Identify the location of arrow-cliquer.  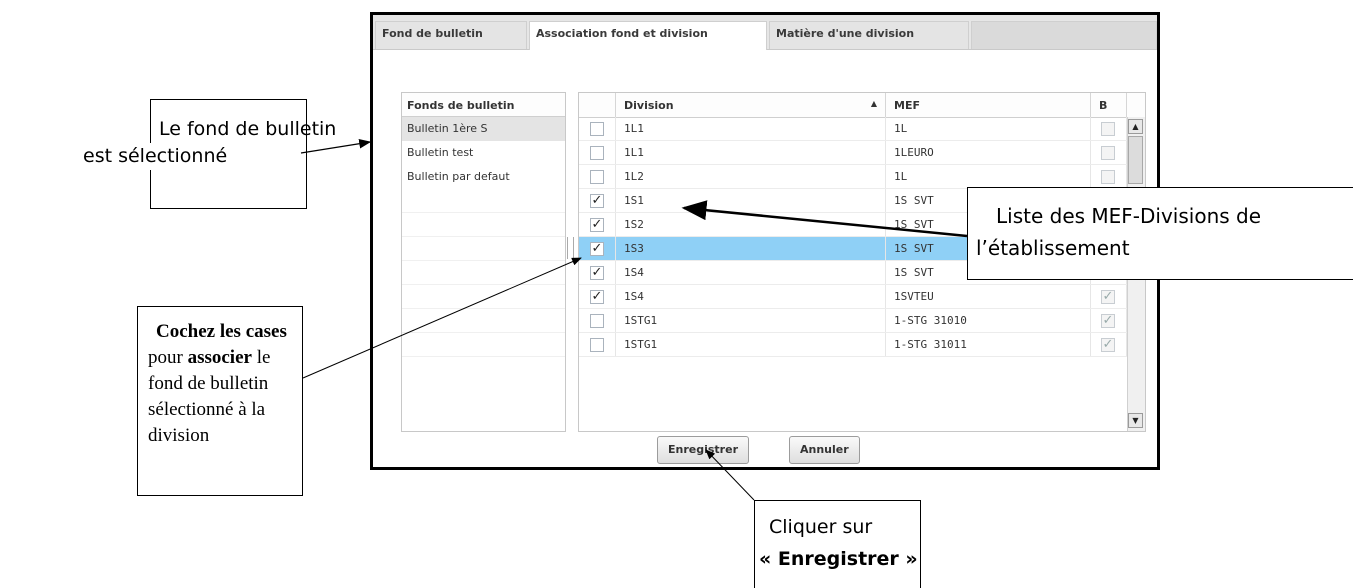
(730, 475).